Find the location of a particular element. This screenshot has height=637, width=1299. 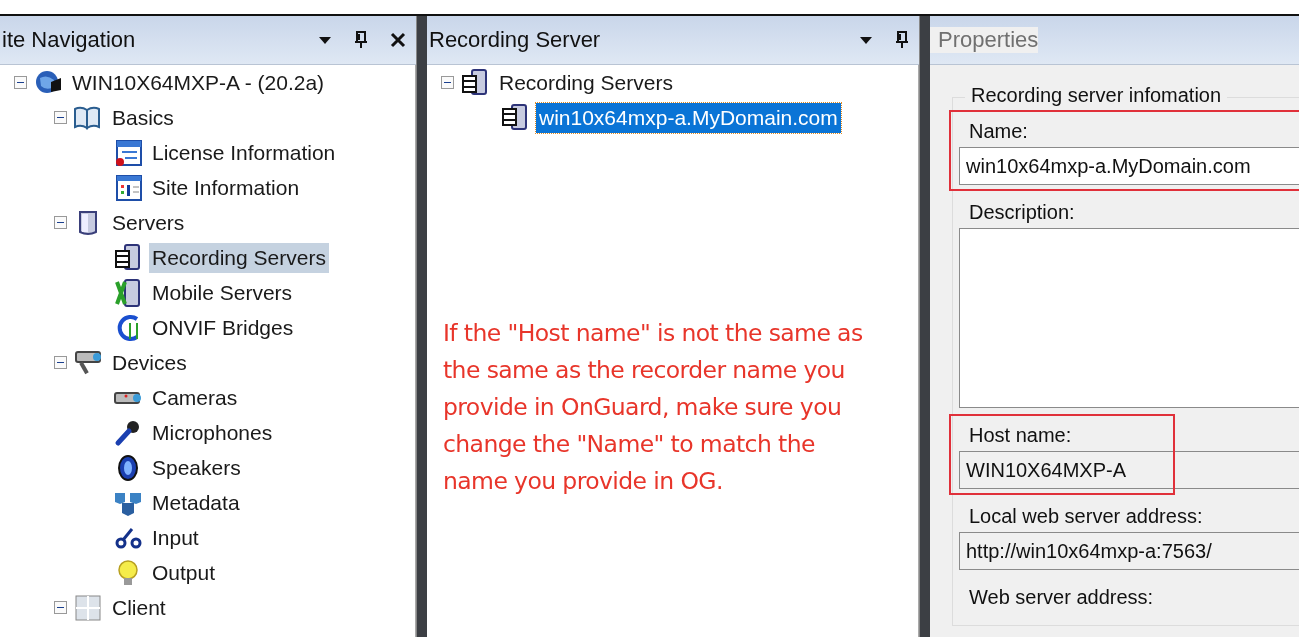

text-field: http://win10x64mxp-a:7563/ is located at coordinates (1129, 551).